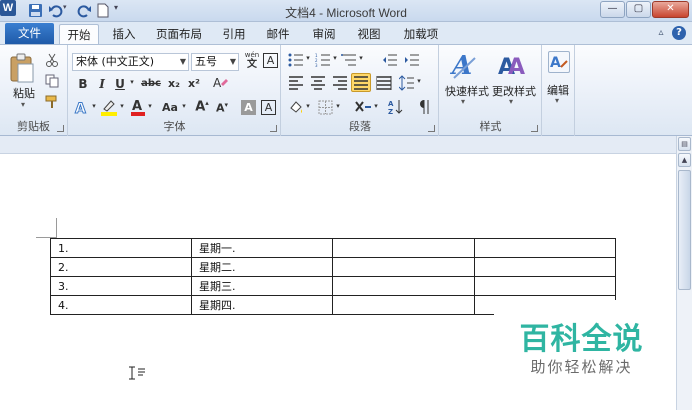 This screenshot has height=410, width=692. Describe the element at coordinates (340, 83) in the screenshot. I see `align-right-icon` at that location.